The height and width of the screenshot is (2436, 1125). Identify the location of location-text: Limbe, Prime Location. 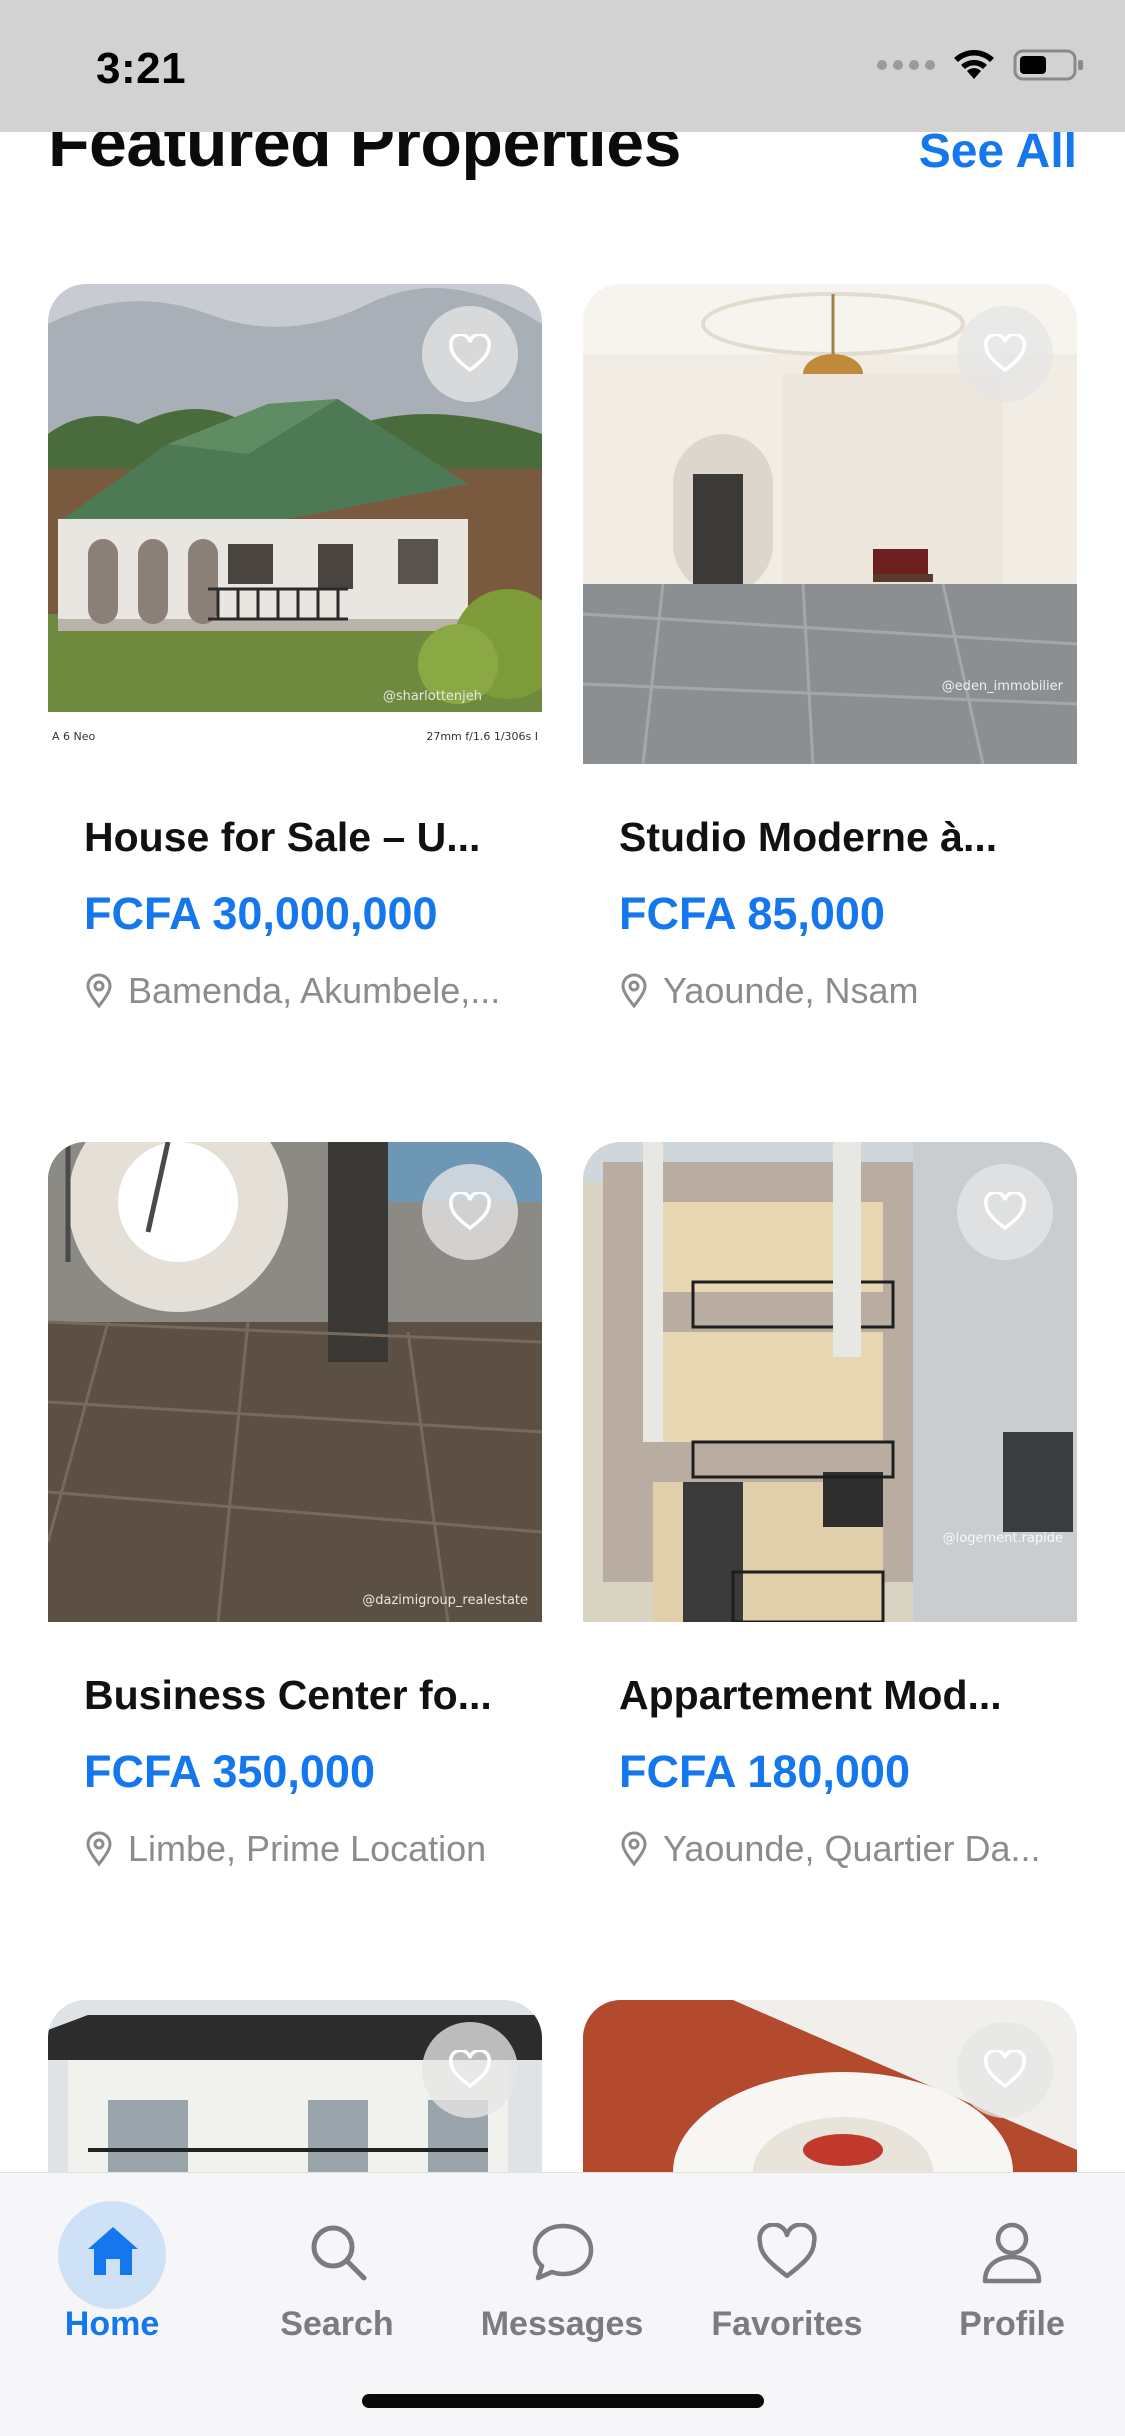
(307, 1848).